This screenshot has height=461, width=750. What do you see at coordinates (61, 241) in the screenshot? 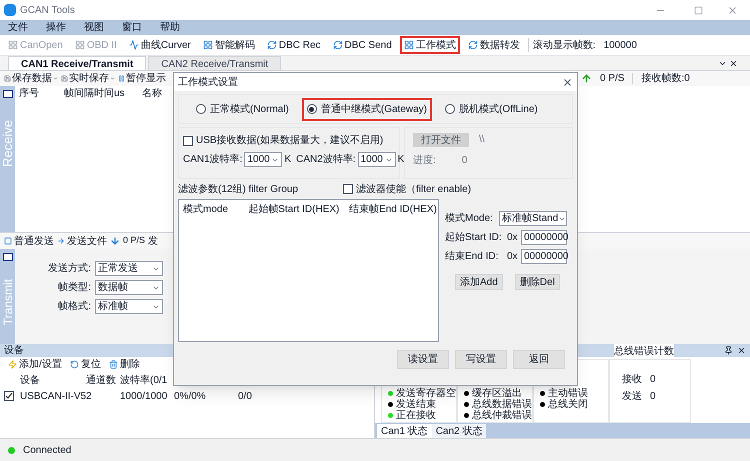
I see `right-arrow-icon` at bounding box center [61, 241].